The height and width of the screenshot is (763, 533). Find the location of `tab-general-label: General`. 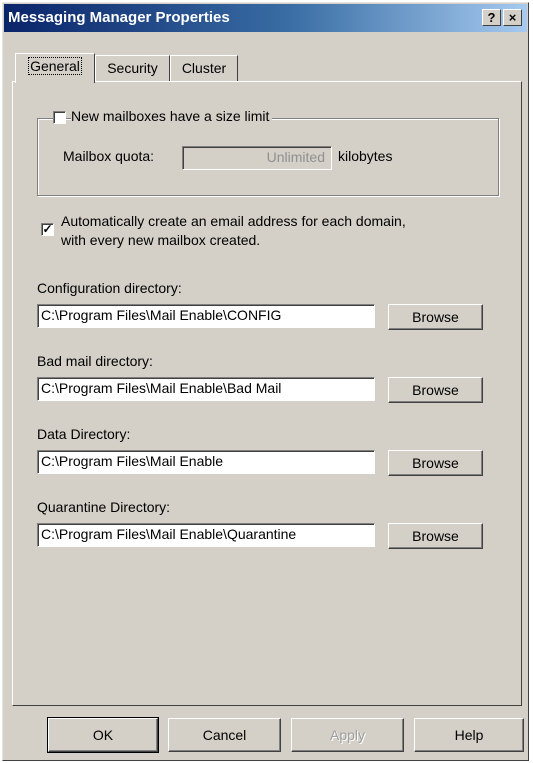

tab-general-label: General is located at coordinates (55, 66).